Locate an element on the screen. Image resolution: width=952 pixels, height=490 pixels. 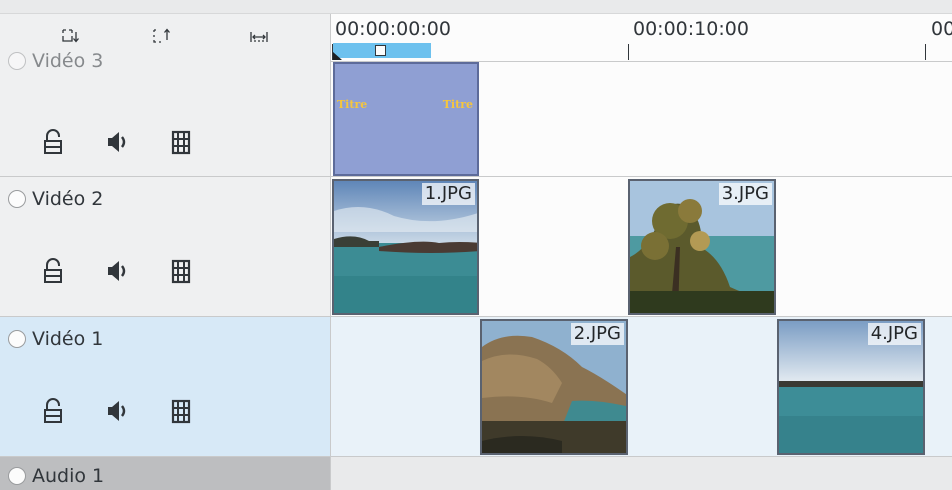
ruler-label: 00:00:00:00 is located at coordinates (393, 29).